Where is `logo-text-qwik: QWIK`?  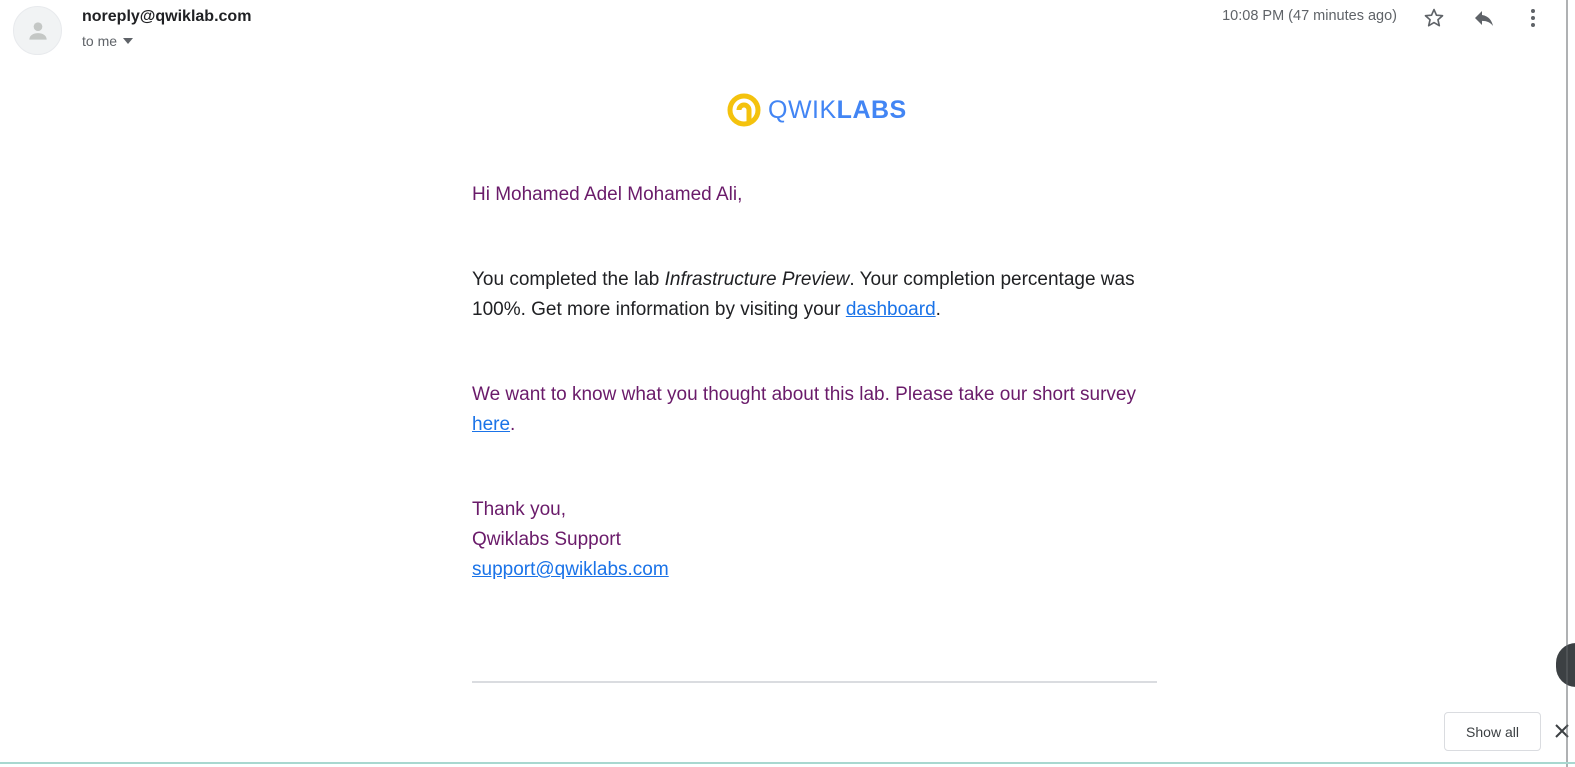
logo-text-qwik: QWIK is located at coordinates (802, 109).